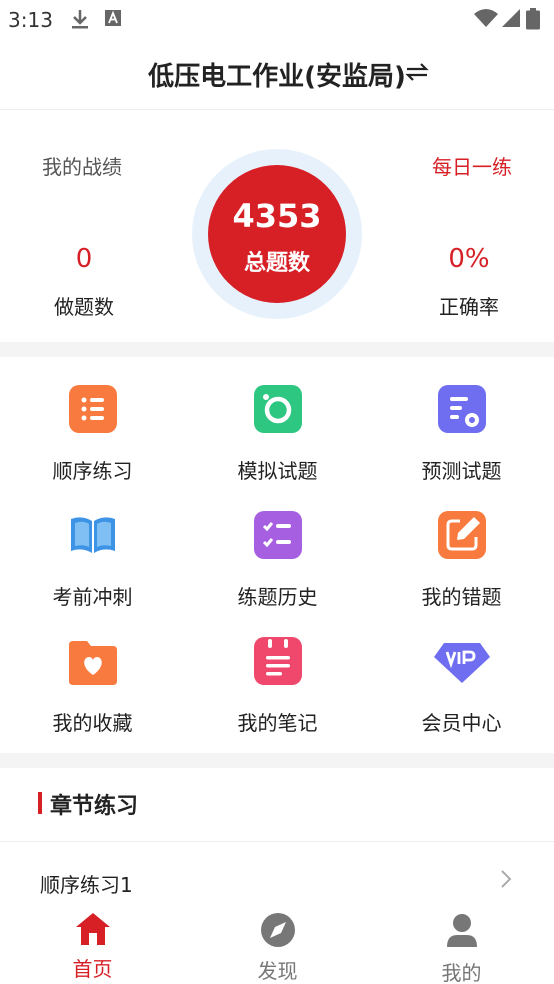  I want to click on chapter-section-title: 章节练习, so click(94, 806).